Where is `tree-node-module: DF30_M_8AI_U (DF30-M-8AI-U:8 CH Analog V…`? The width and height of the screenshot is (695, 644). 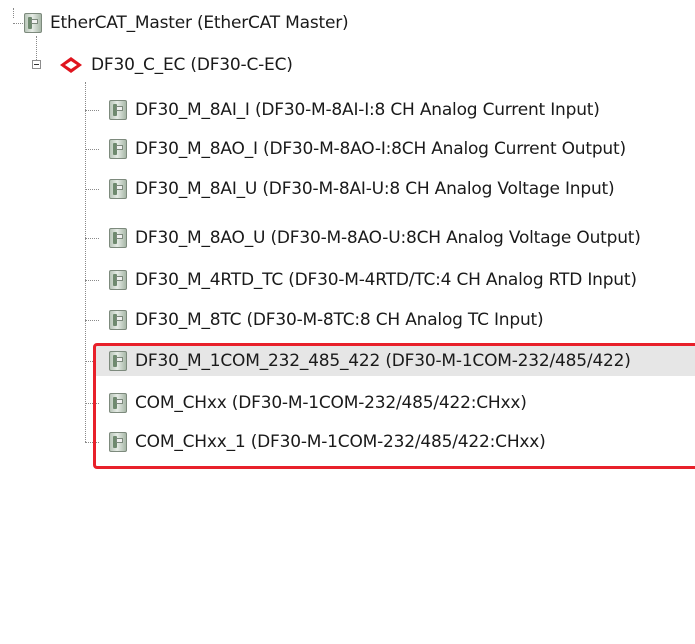
tree-node-module: DF30_M_8AI_U (DF30-M-8AI-U:8 CH Analog V… is located at coordinates (362, 189).